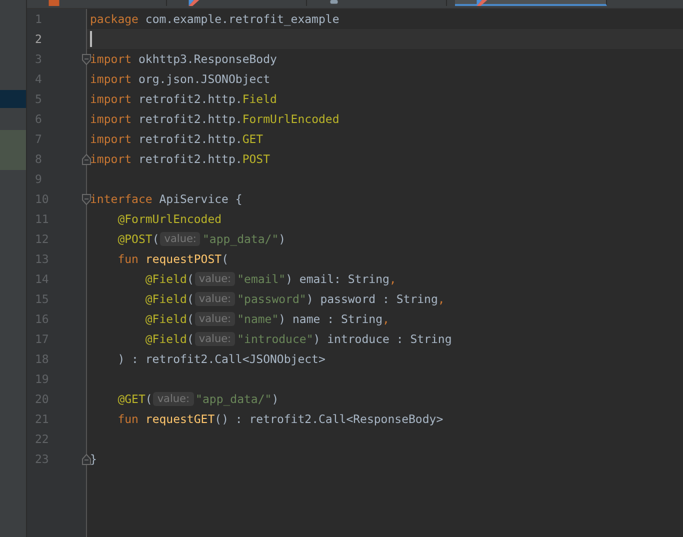  Describe the element at coordinates (215, 119) in the screenshot. I see `code-text: import retrofit2.http.FormUrlEncoded` at that location.